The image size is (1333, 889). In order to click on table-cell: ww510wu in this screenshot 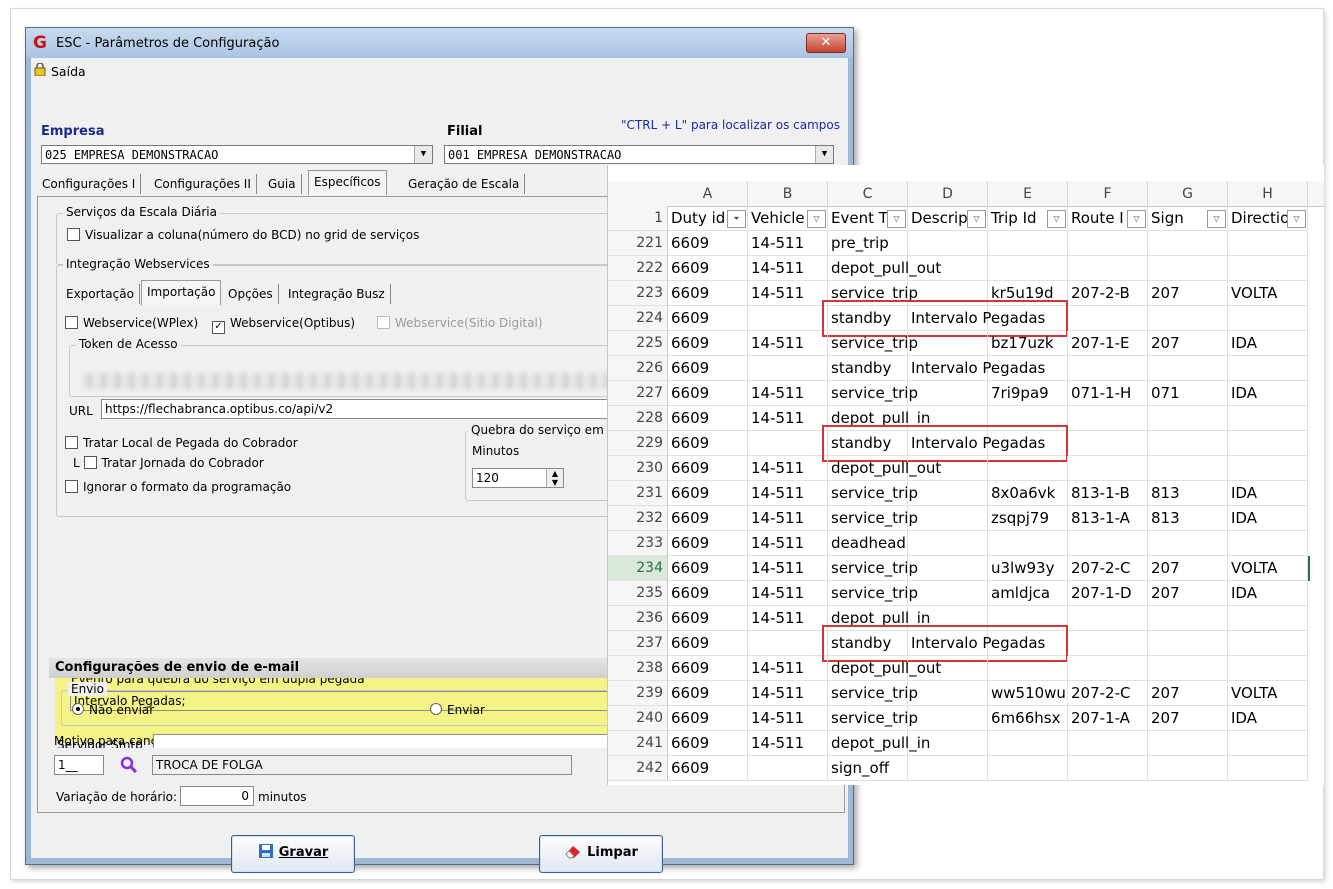, I will do `click(1028, 693)`.